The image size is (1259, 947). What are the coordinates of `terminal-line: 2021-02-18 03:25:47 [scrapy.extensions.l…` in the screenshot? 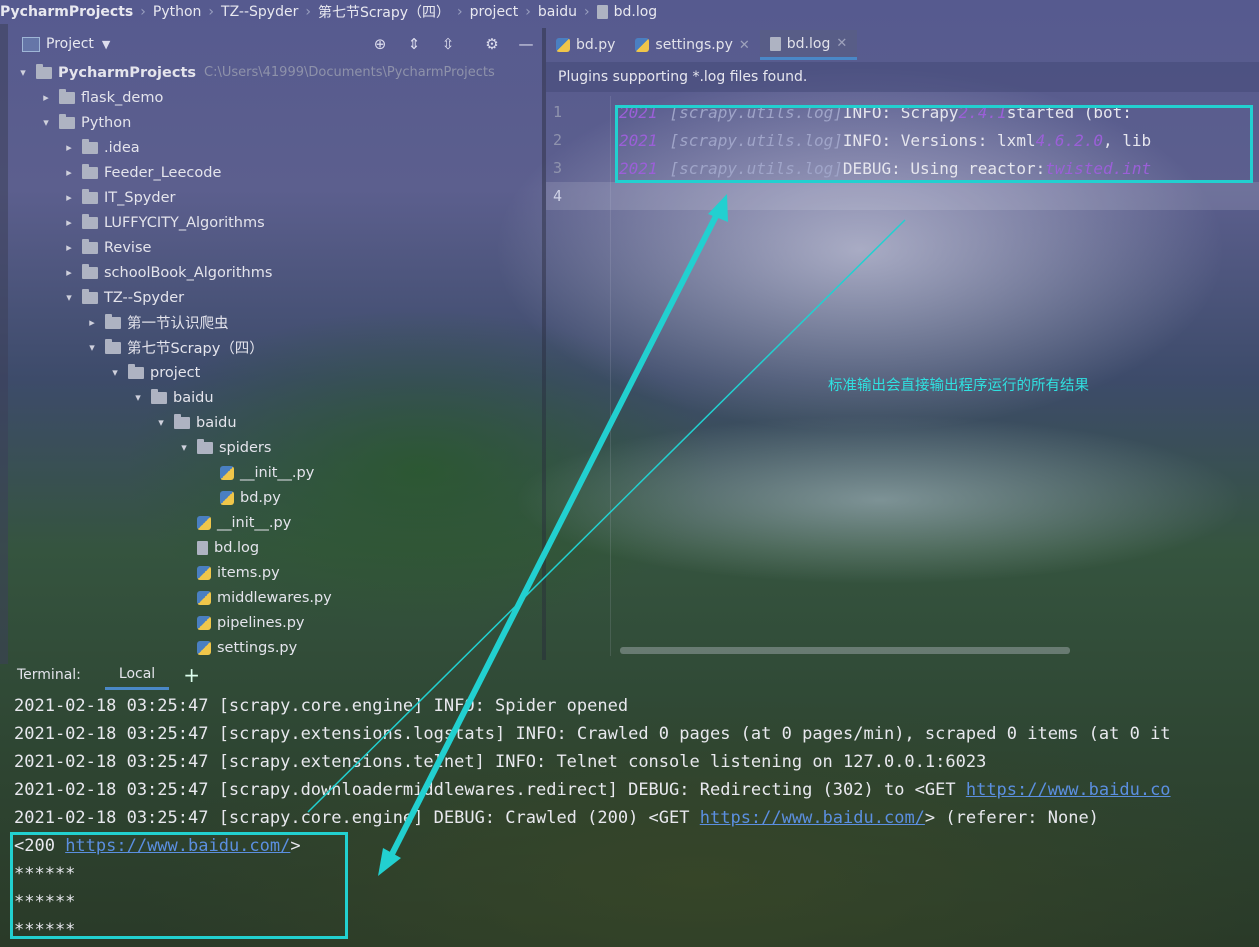 It's located at (592, 734).